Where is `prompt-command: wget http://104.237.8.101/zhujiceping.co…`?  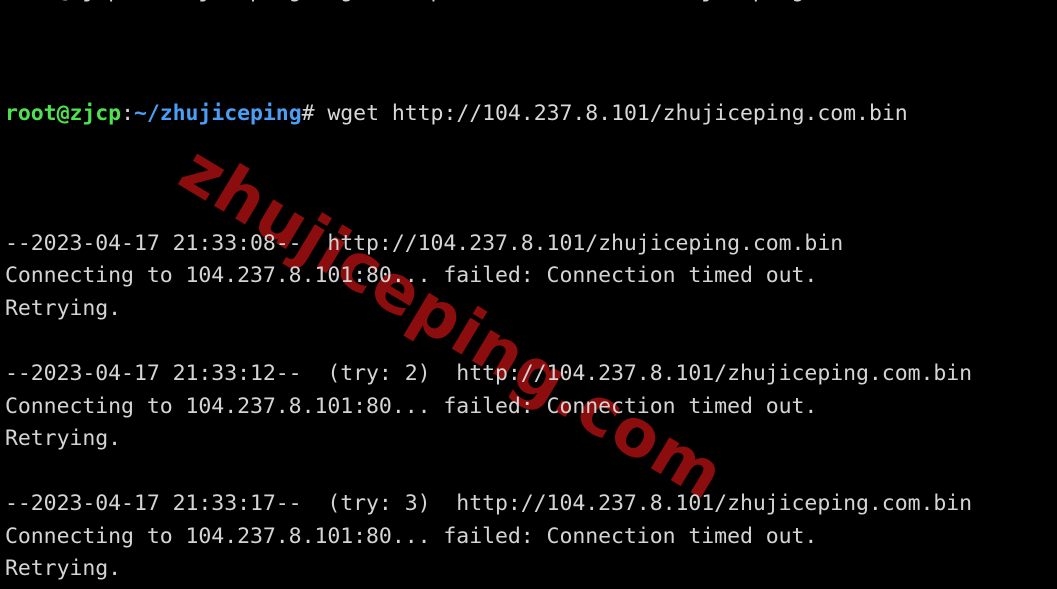 prompt-command: wget http://104.237.8.101/zhujiceping.co… is located at coordinates (611, 113).